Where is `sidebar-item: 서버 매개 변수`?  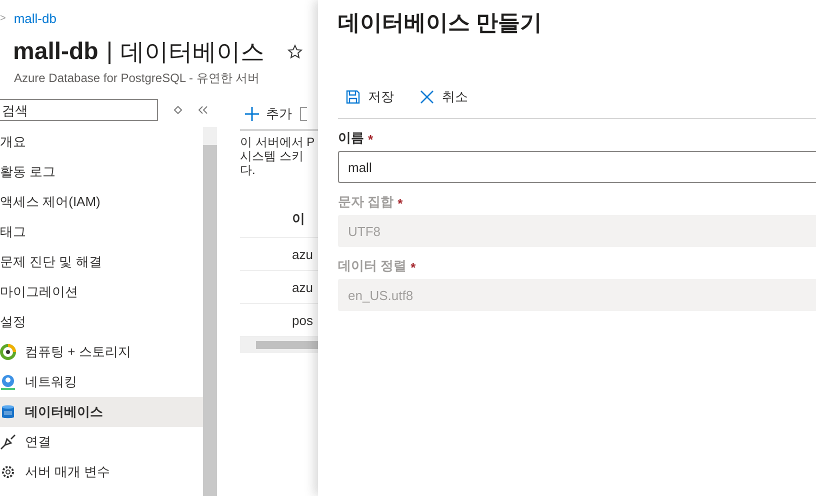 sidebar-item: 서버 매개 변수 is located at coordinates (101, 472).